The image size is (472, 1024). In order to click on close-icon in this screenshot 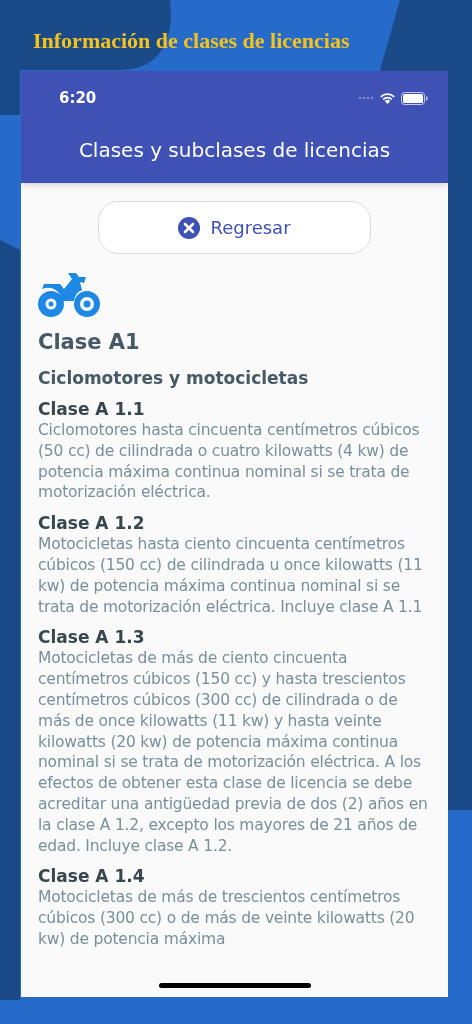, I will do `click(189, 227)`.